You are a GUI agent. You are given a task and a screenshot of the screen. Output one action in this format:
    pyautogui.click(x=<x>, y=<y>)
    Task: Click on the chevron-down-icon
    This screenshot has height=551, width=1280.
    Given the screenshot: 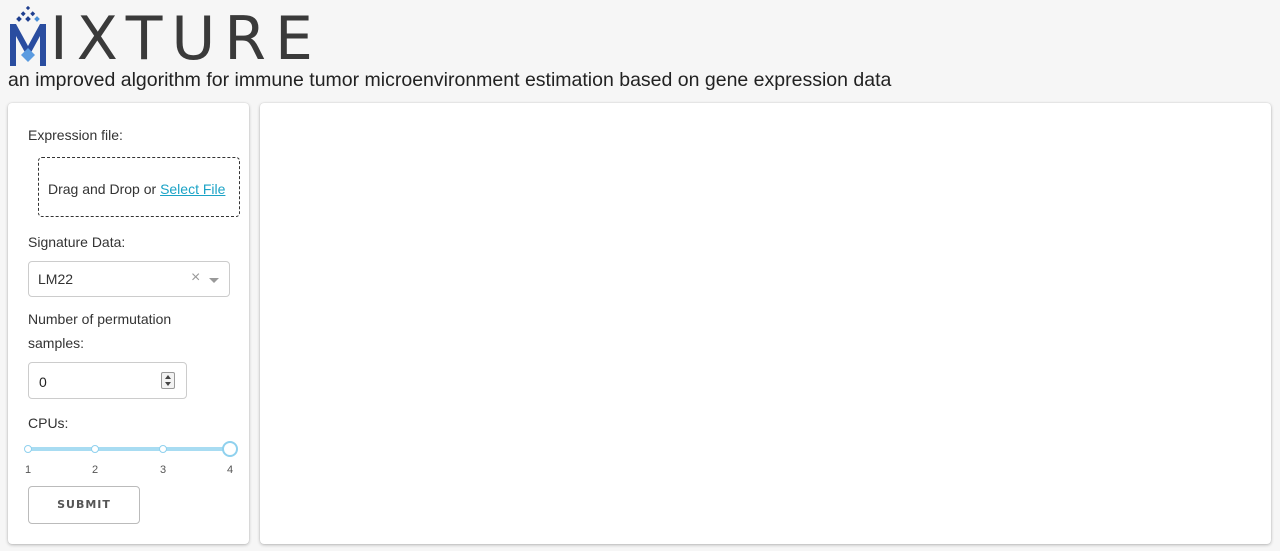 What is the action you would take?
    pyautogui.click(x=214, y=280)
    